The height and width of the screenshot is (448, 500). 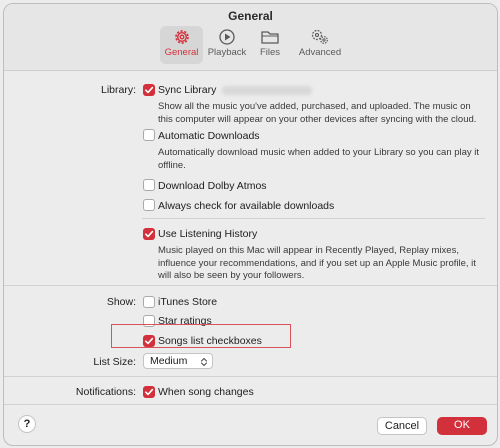 I want to click on list-size-select: Medium, so click(x=178, y=361).